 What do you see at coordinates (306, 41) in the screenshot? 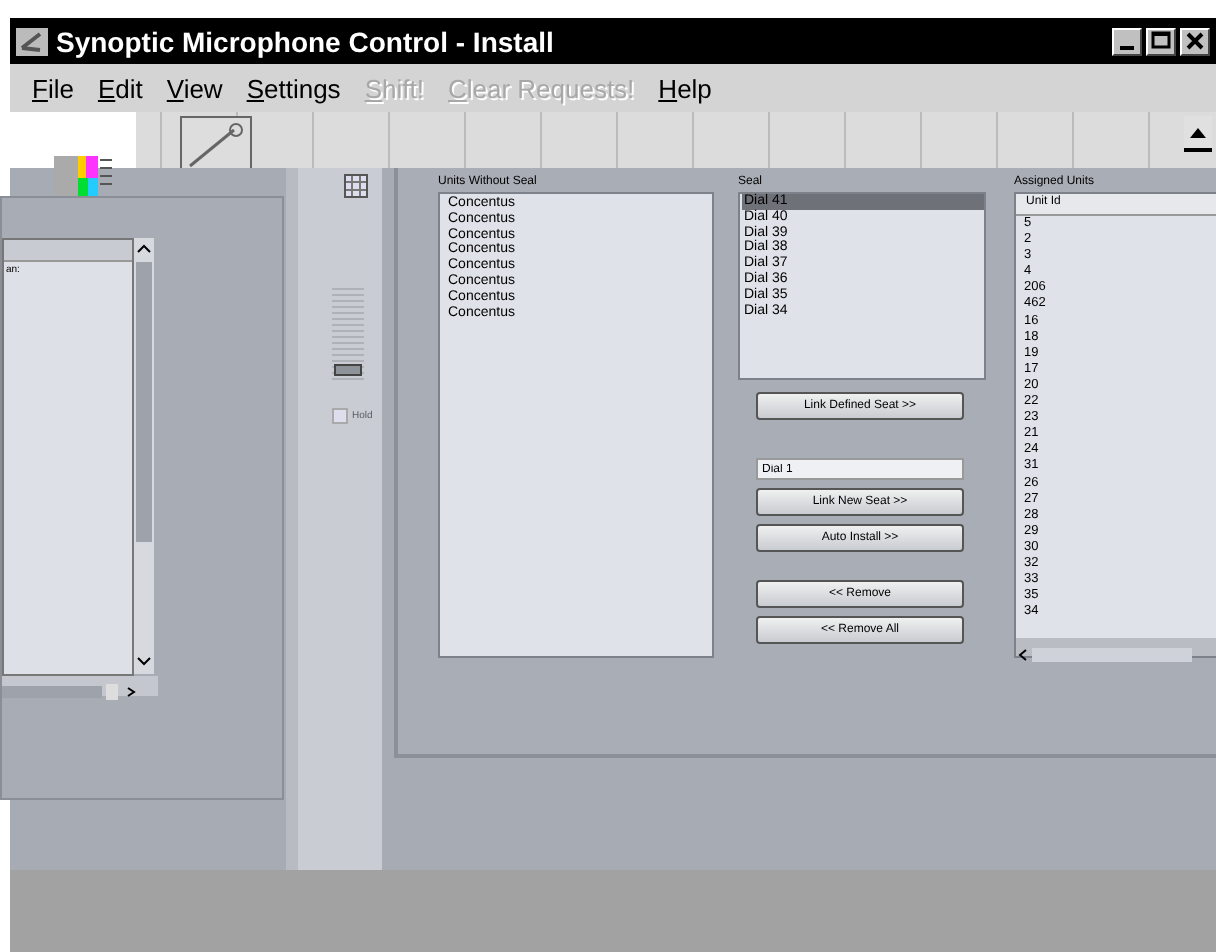
I see `window-title: Synoptic Microphone Control - Install` at bounding box center [306, 41].